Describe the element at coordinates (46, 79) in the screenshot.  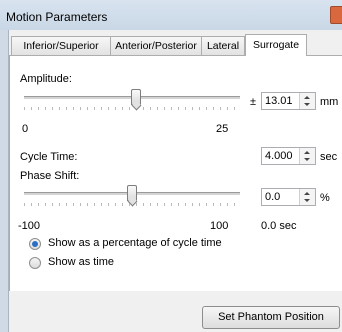
I see `amplitude-label: Amplitude:` at that location.